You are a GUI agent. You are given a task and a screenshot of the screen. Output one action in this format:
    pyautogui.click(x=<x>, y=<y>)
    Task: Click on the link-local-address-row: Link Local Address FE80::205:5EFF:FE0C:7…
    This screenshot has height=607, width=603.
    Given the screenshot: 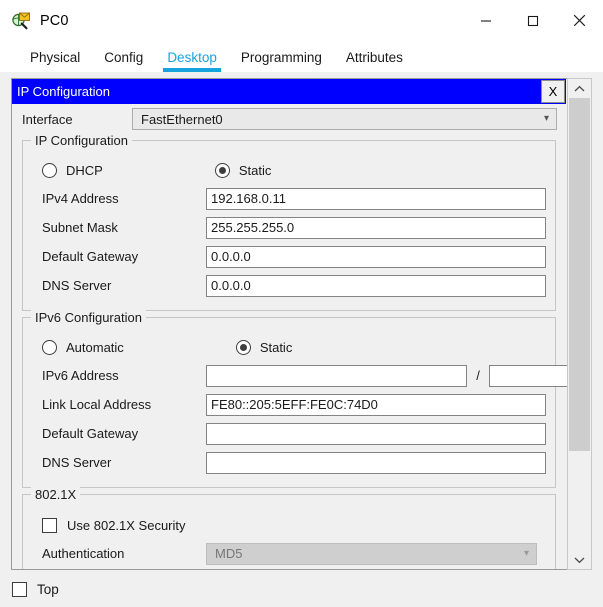 What is the action you would take?
    pyautogui.click(x=289, y=404)
    